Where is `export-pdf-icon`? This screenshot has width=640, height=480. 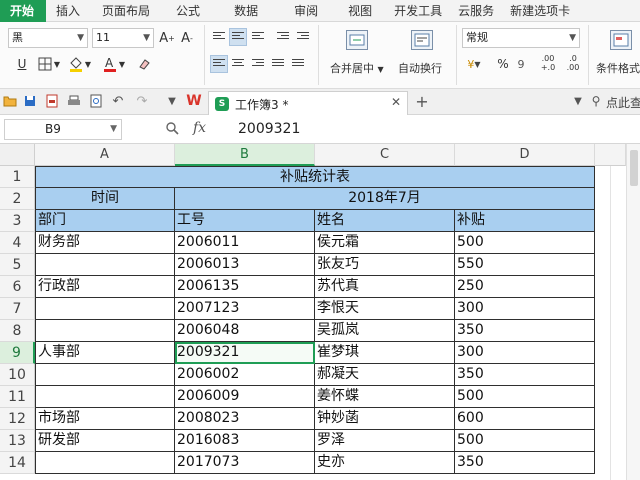 export-pdf-icon is located at coordinates (52, 101).